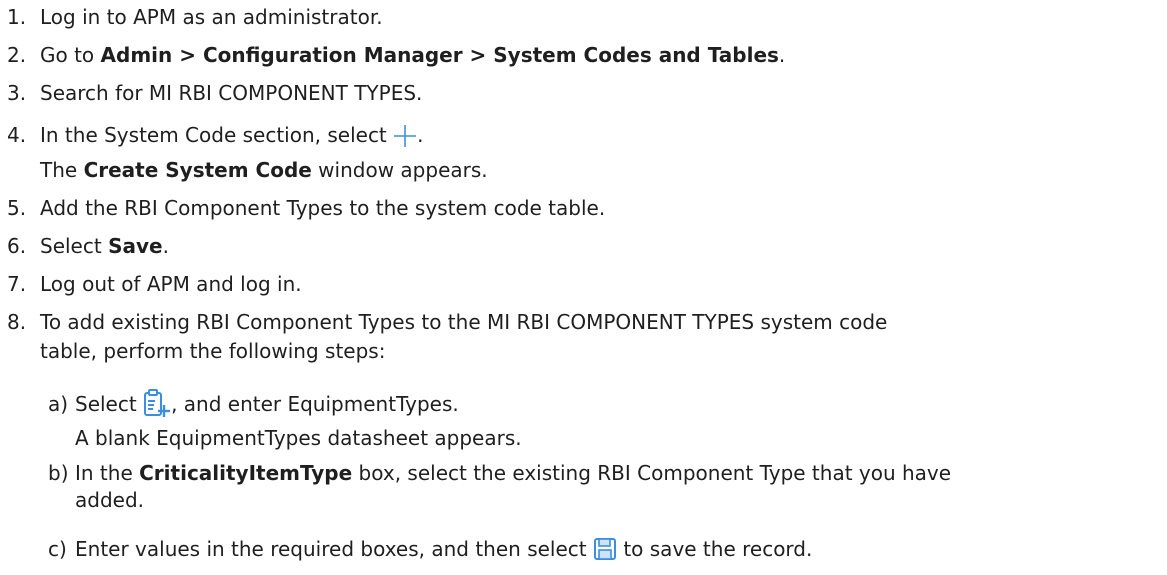 The height and width of the screenshot is (575, 1167). What do you see at coordinates (217, 135) in the screenshot?
I see `step-text: In the System Code section, select` at bounding box center [217, 135].